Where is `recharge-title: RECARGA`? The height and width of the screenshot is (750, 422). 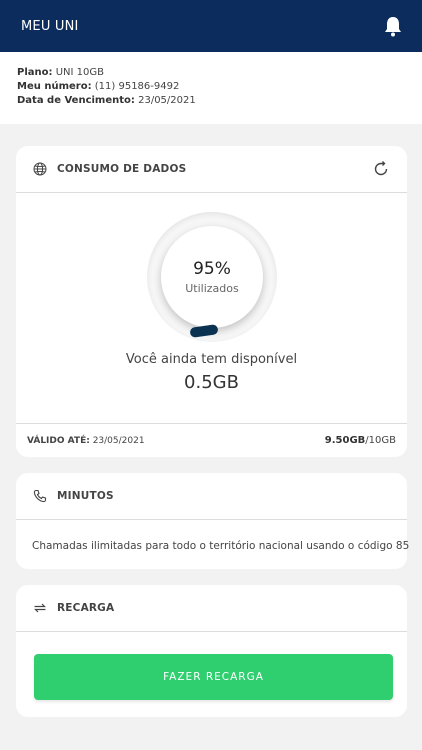
recharge-title: RECARGA is located at coordinates (86, 608).